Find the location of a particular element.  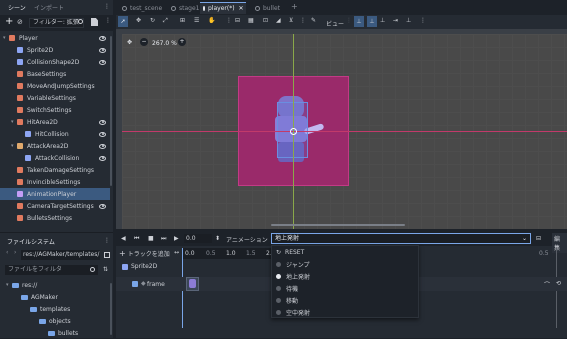

scale-tool-icon: ⤢ is located at coordinates (165, 21).